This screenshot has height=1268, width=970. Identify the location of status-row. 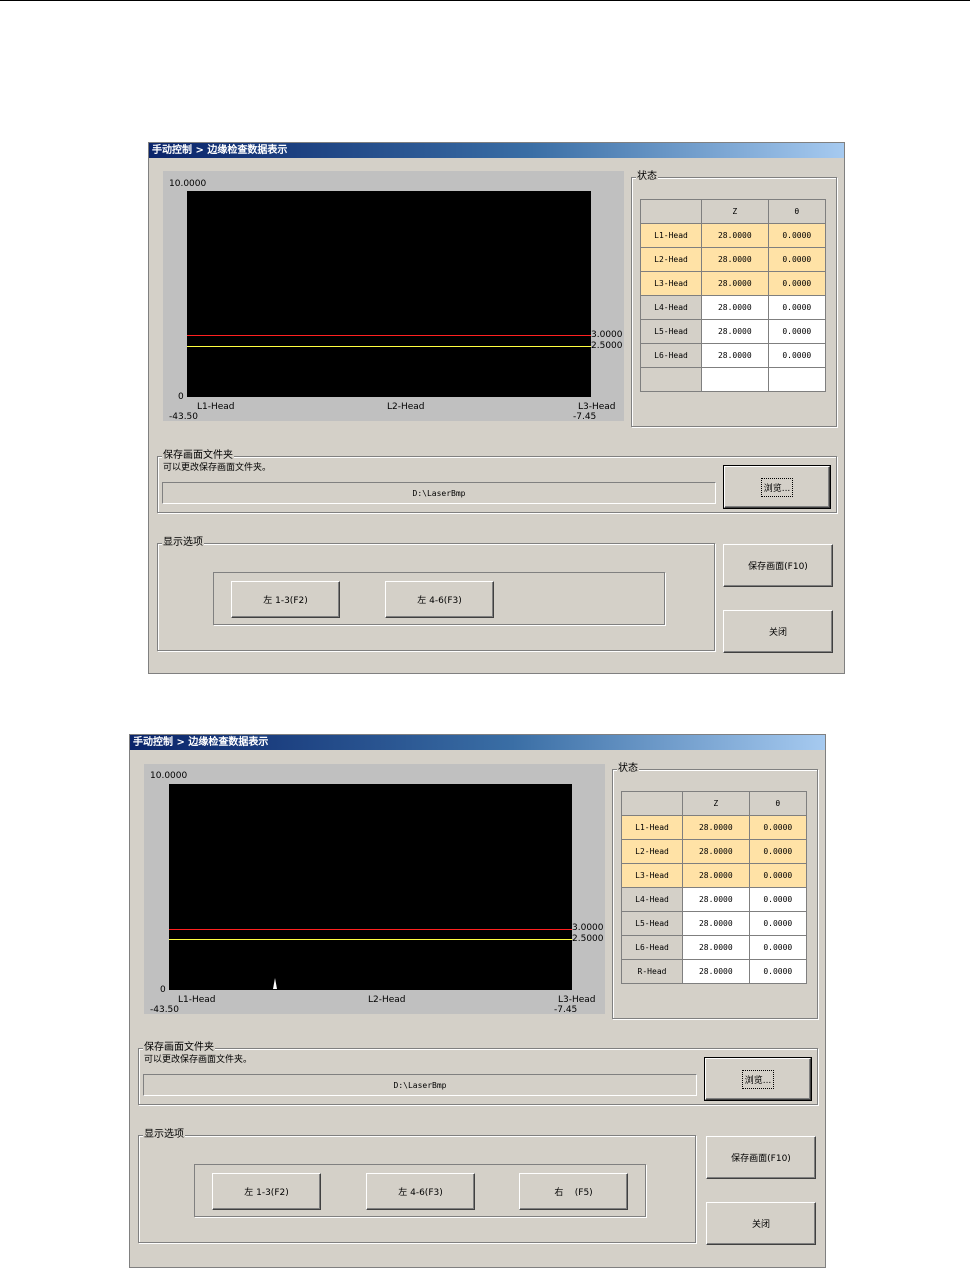
(733, 379).